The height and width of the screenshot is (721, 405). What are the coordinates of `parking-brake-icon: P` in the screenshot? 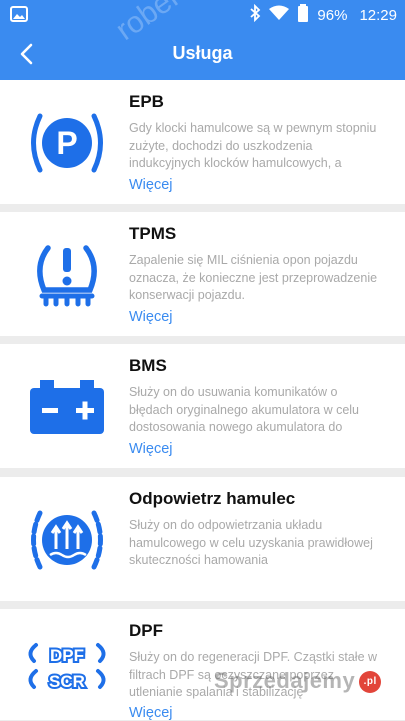 It's located at (67, 143).